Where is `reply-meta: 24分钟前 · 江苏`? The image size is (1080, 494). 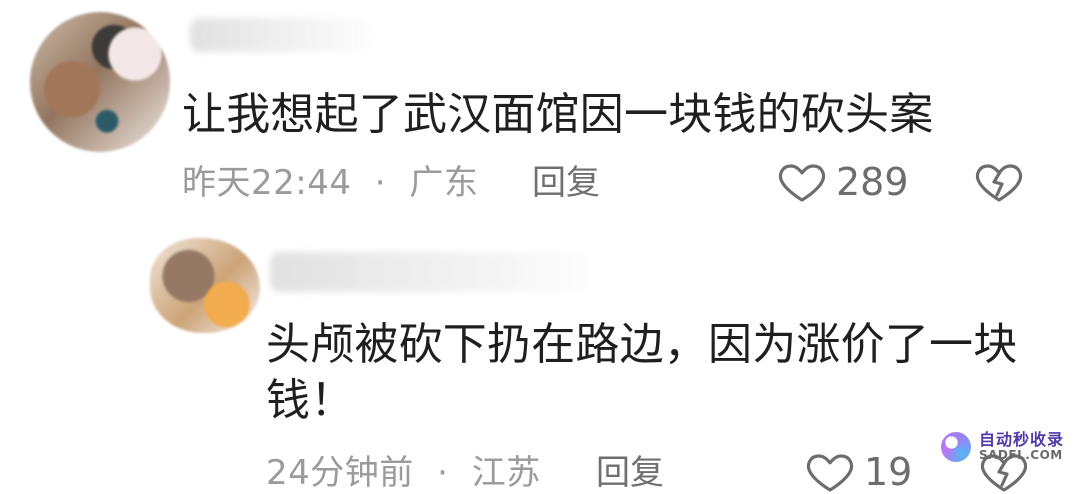
reply-meta: 24分钟前 · 江苏 is located at coordinates (403, 473).